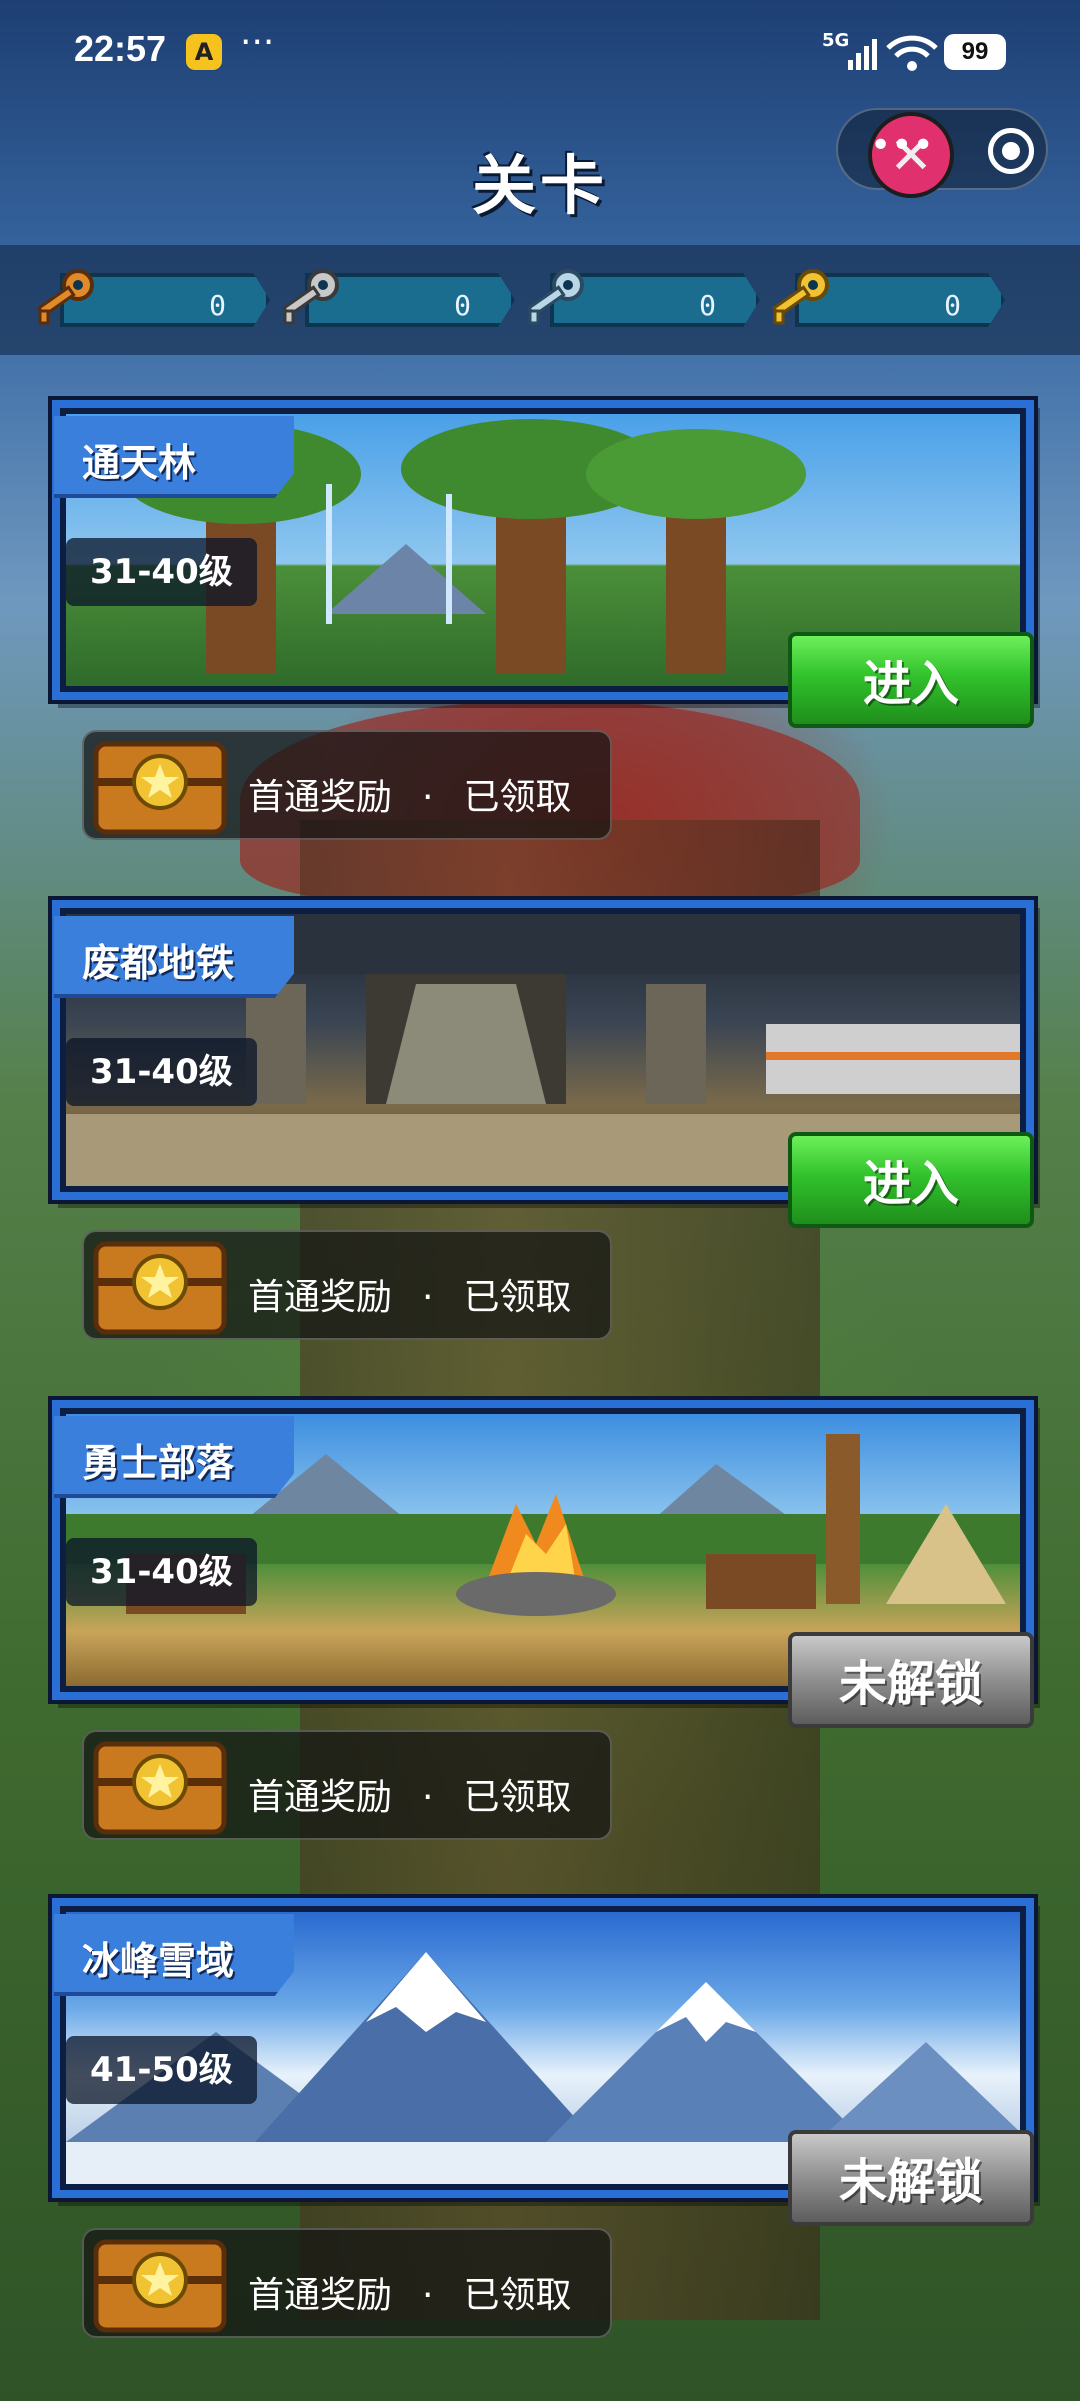 The width and height of the screenshot is (1080, 2401). What do you see at coordinates (158, 1463) in the screenshot?
I see `level-name: 勇士部落` at bounding box center [158, 1463].